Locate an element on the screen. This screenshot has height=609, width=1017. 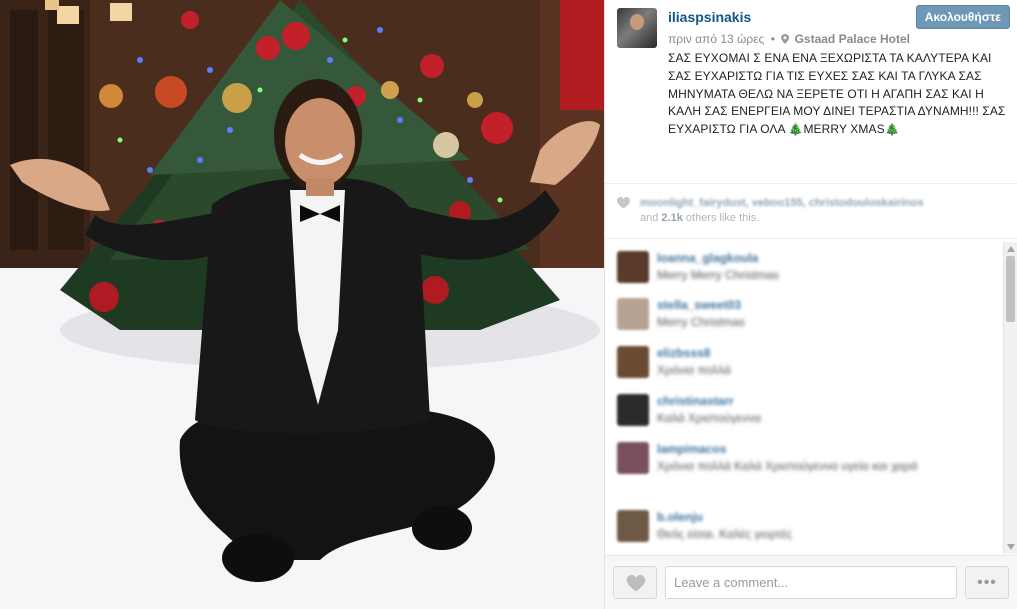
avatar is located at coordinates (637, 28).